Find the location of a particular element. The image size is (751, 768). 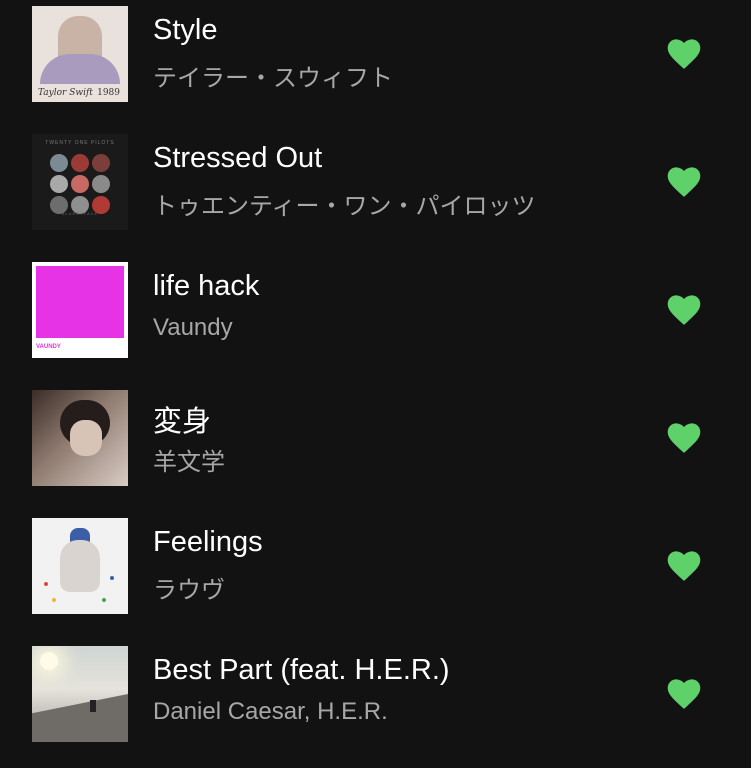

album-art: VAUNDY is located at coordinates (80, 310).